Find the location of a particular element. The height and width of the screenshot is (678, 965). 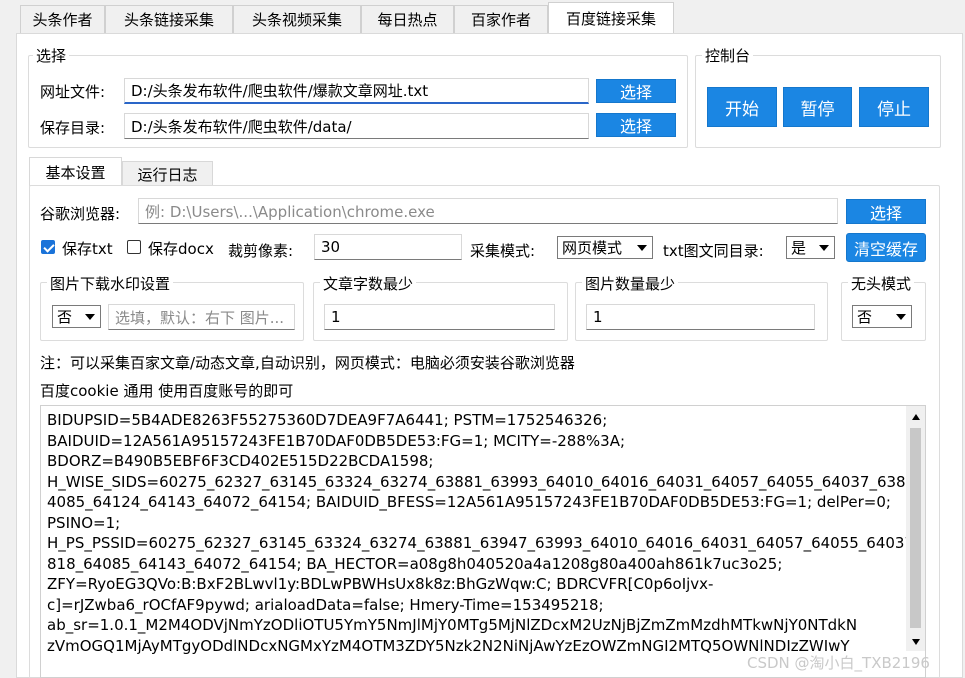

tab-toutiao-author: 头条作者 is located at coordinates (62, 19).